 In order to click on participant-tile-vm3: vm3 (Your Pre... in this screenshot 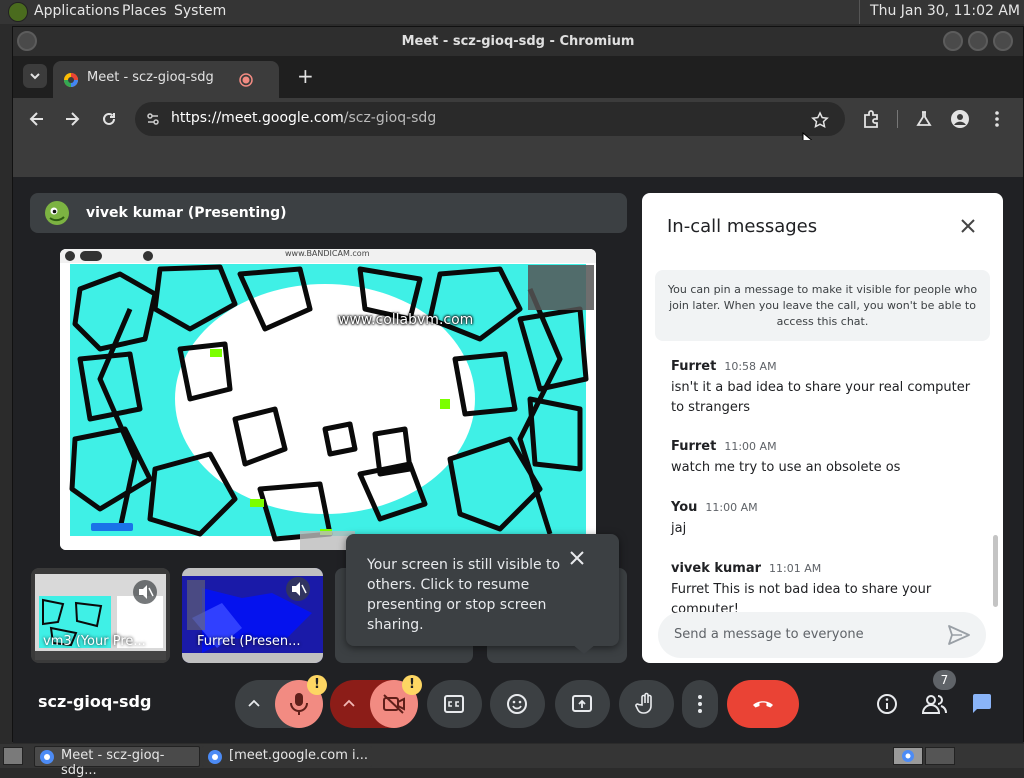, I will do `click(100, 615)`.